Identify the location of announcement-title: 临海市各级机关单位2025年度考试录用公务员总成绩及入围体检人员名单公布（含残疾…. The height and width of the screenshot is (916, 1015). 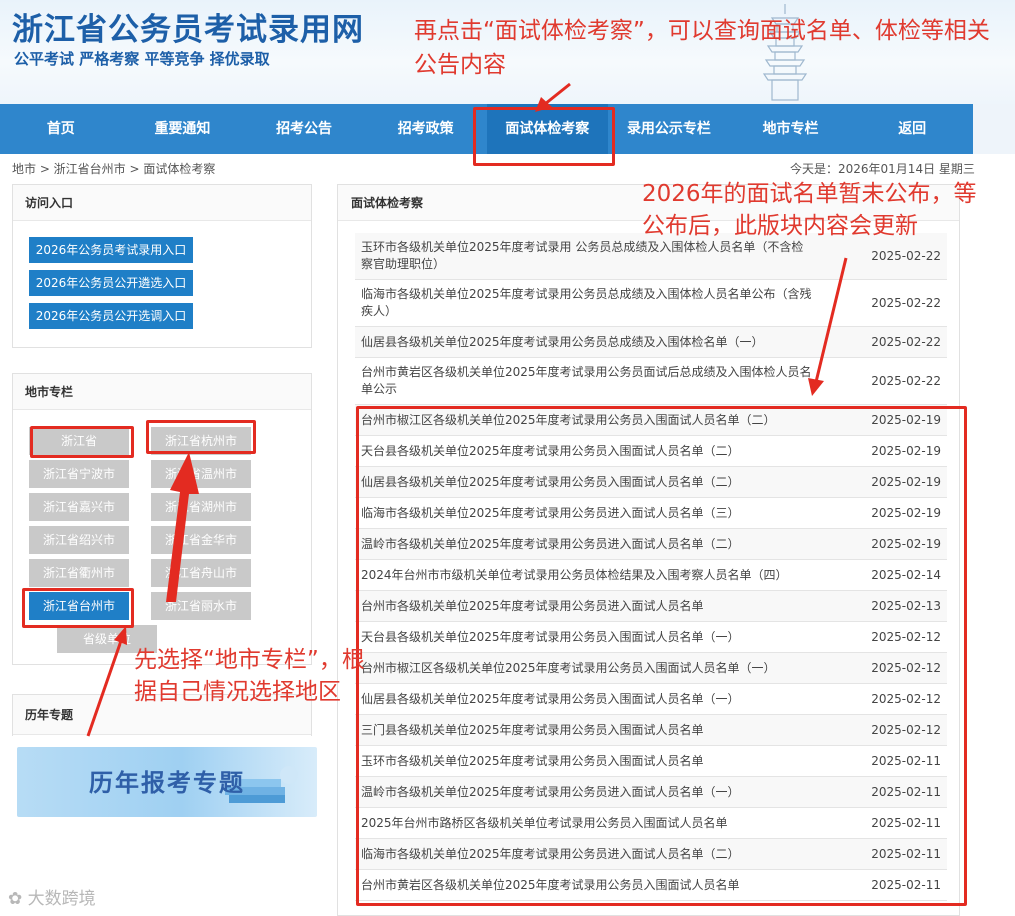
(585, 300).